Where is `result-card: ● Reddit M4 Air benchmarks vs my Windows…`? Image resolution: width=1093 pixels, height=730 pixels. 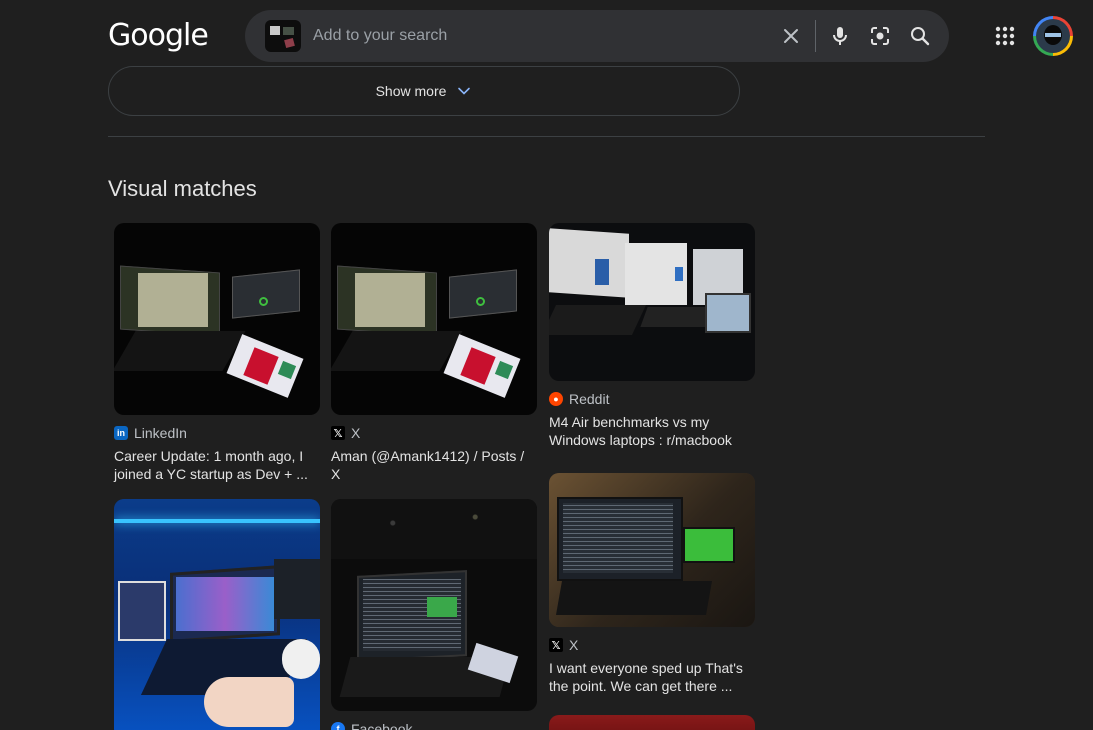
result-card: ● Reddit M4 Air benchmarks vs my Windows… is located at coordinates (652, 336).